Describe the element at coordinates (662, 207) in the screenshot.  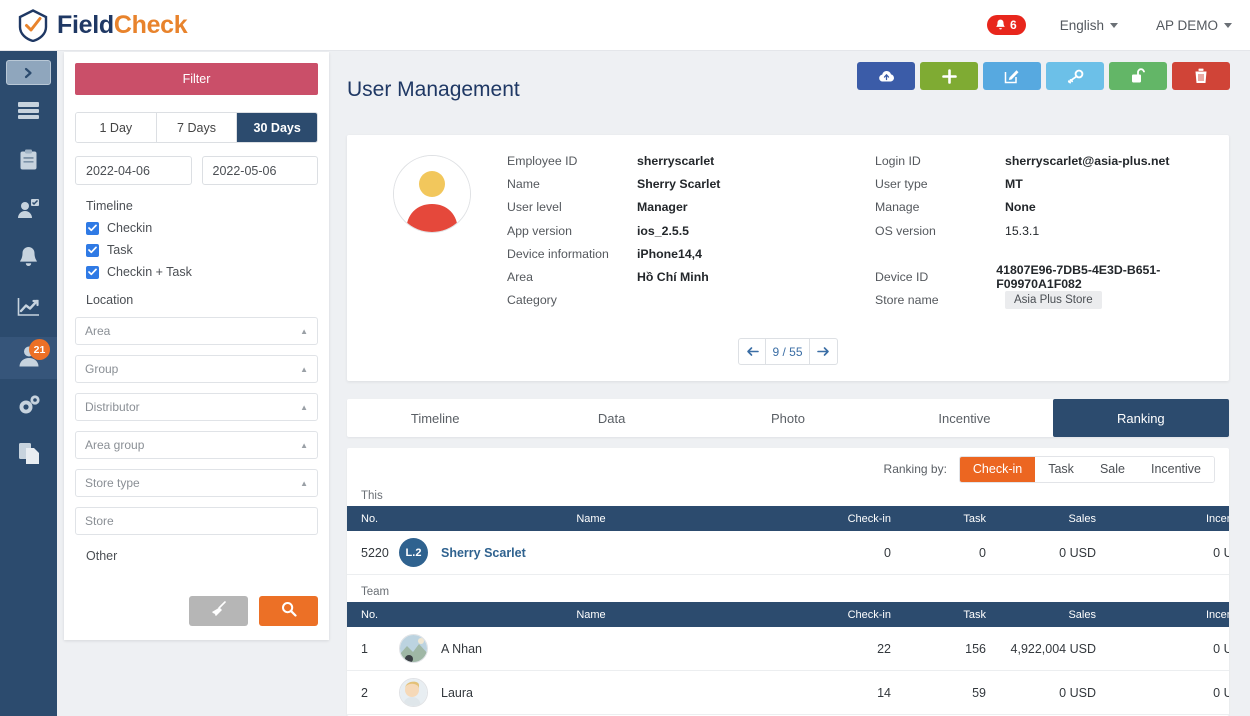
I see `info-value: Manager` at that location.